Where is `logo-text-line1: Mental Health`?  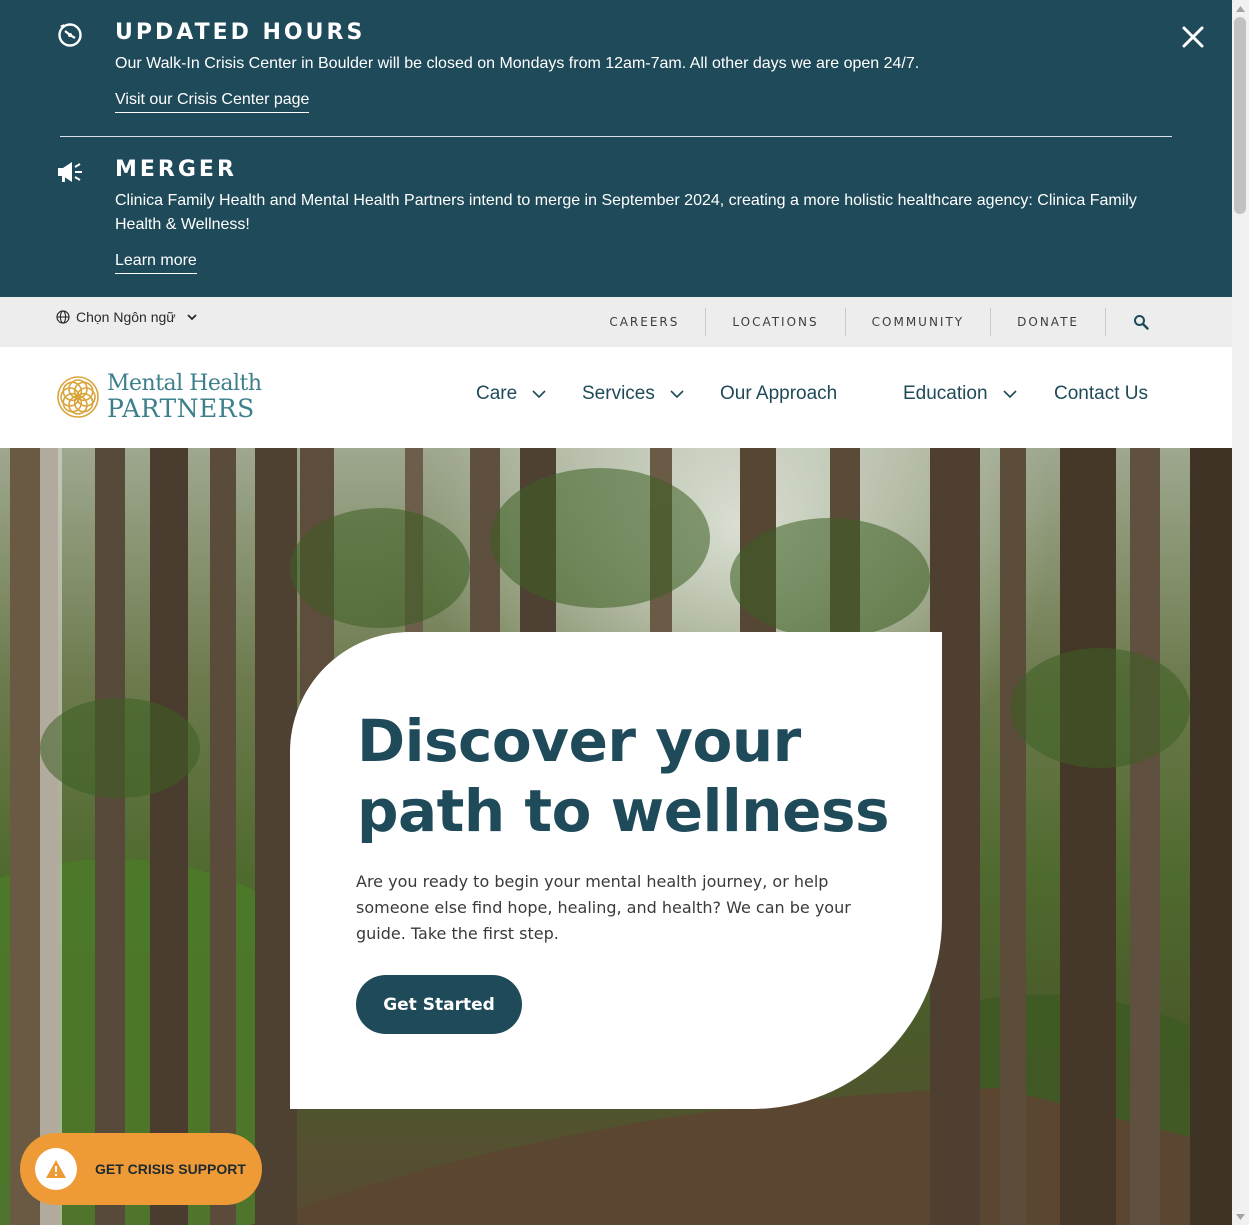 logo-text-line1: Mental Health is located at coordinates (184, 383).